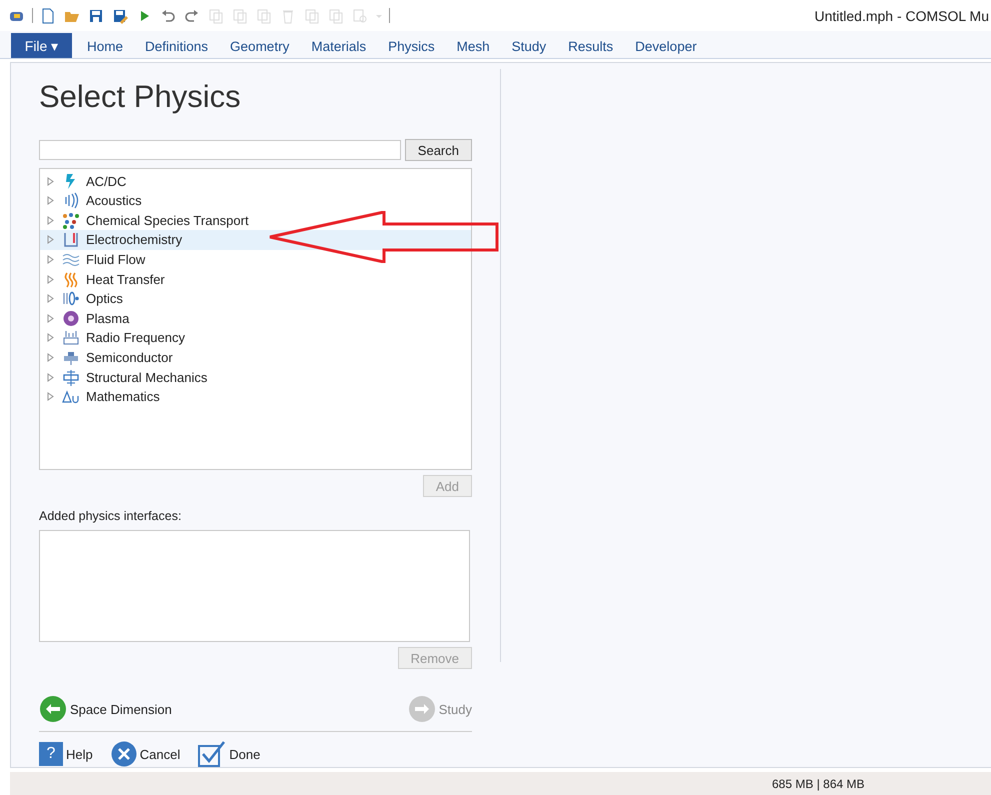 Image resolution: width=991 pixels, height=795 pixels. What do you see at coordinates (66, 754) in the screenshot?
I see `help-button: ? Help` at bounding box center [66, 754].